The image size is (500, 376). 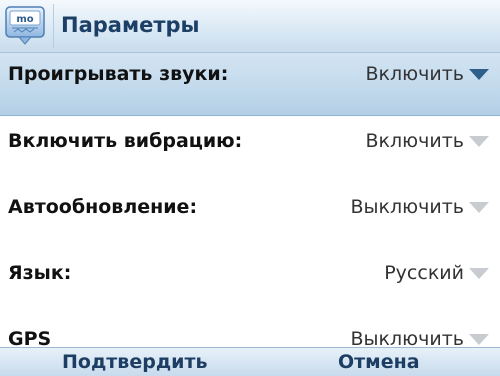 I want to click on setting-row-gps: GPS Выключить, so click(x=250, y=330).